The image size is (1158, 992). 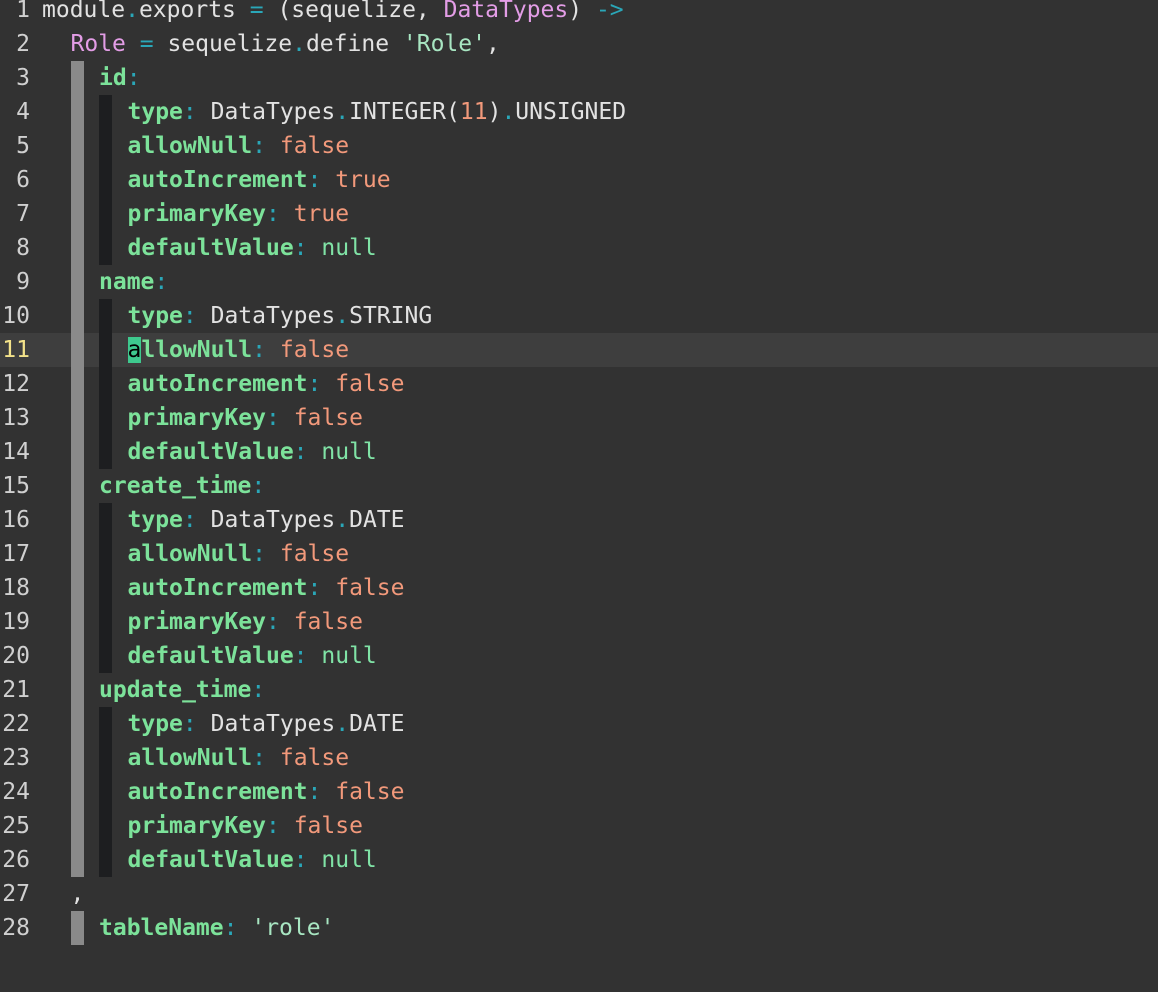 What do you see at coordinates (579, 282) in the screenshot?
I see `code-line: 9 name:` at bounding box center [579, 282].